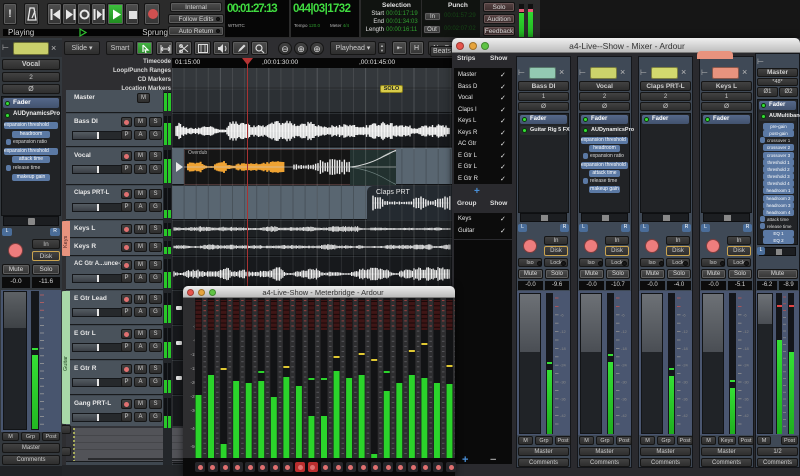 Image resolution: width=800 pixels, height=476 pixels. What do you see at coordinates (66, 363) in the screenshot?
I see `svg-text: Guitar` at bounding box center [66, 363].